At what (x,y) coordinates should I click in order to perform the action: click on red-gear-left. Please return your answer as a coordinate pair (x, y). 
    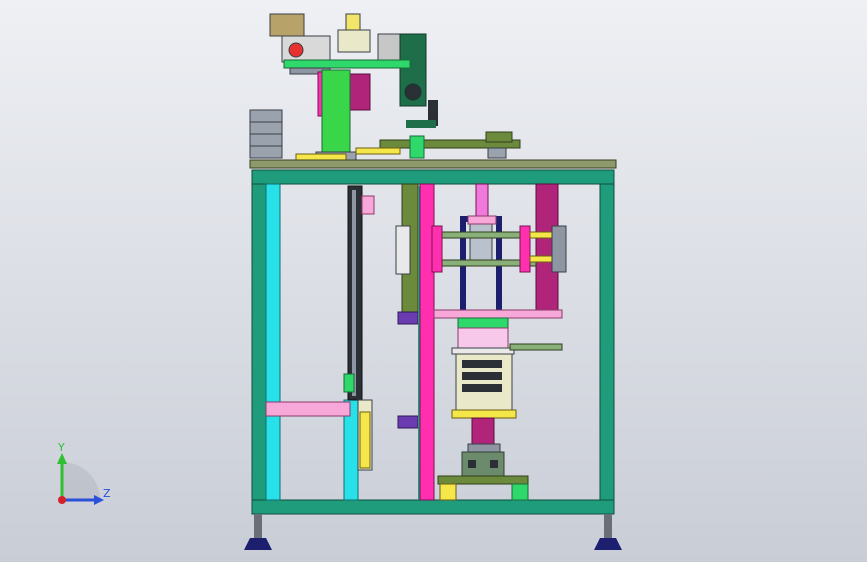
    Looking at the image, I should click on (296, 50).